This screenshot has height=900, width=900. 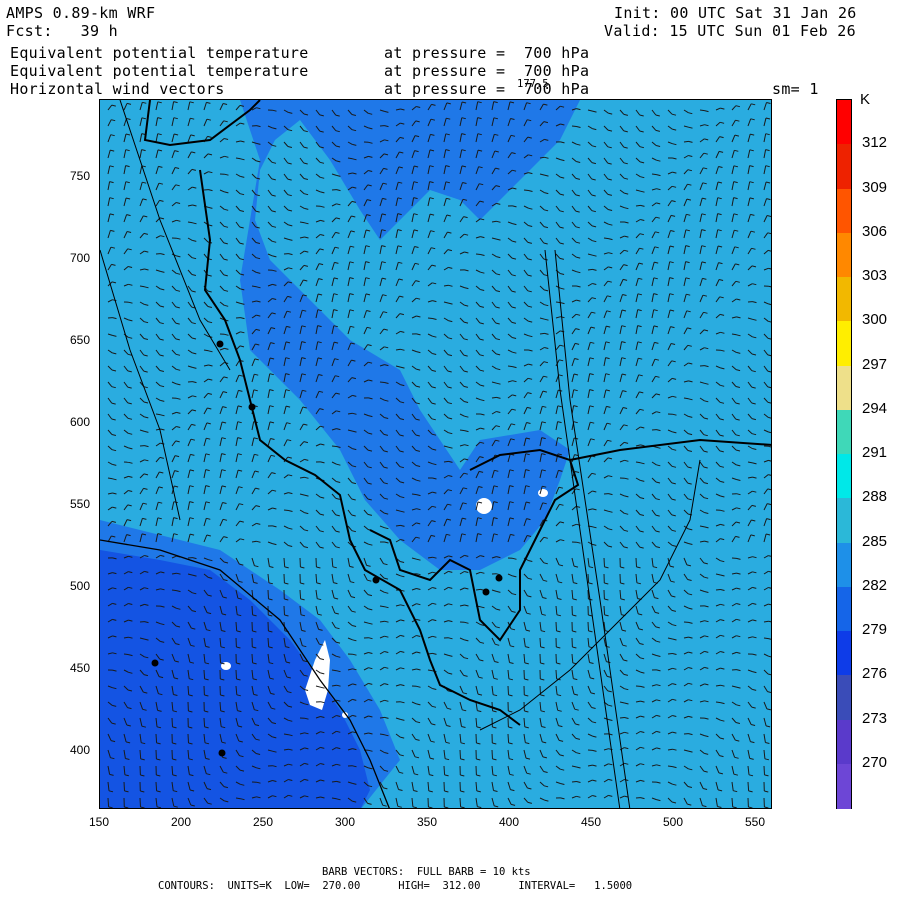 What do you see at coordinates (591, 822) in the screenshot?
I see `x-tick-label: 450` at bounding box center [591, 822].